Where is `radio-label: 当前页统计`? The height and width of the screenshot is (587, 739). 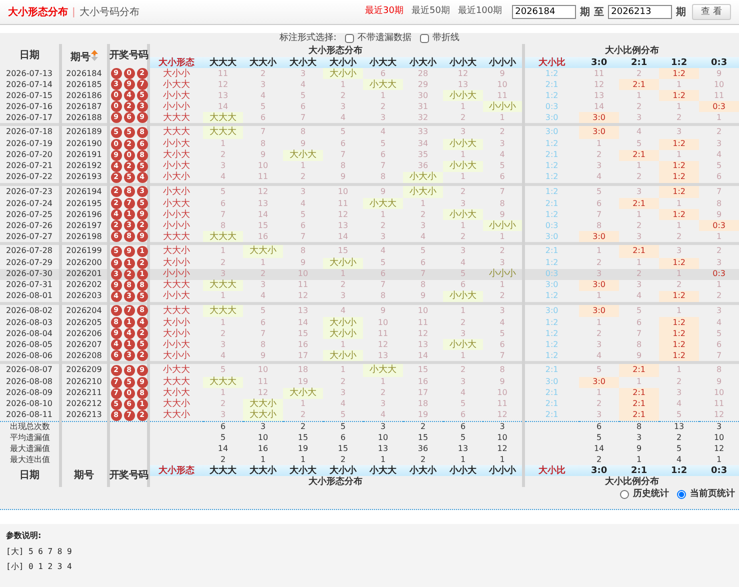
radio-label: 当前页统计 is located at coordinates (712, 494).